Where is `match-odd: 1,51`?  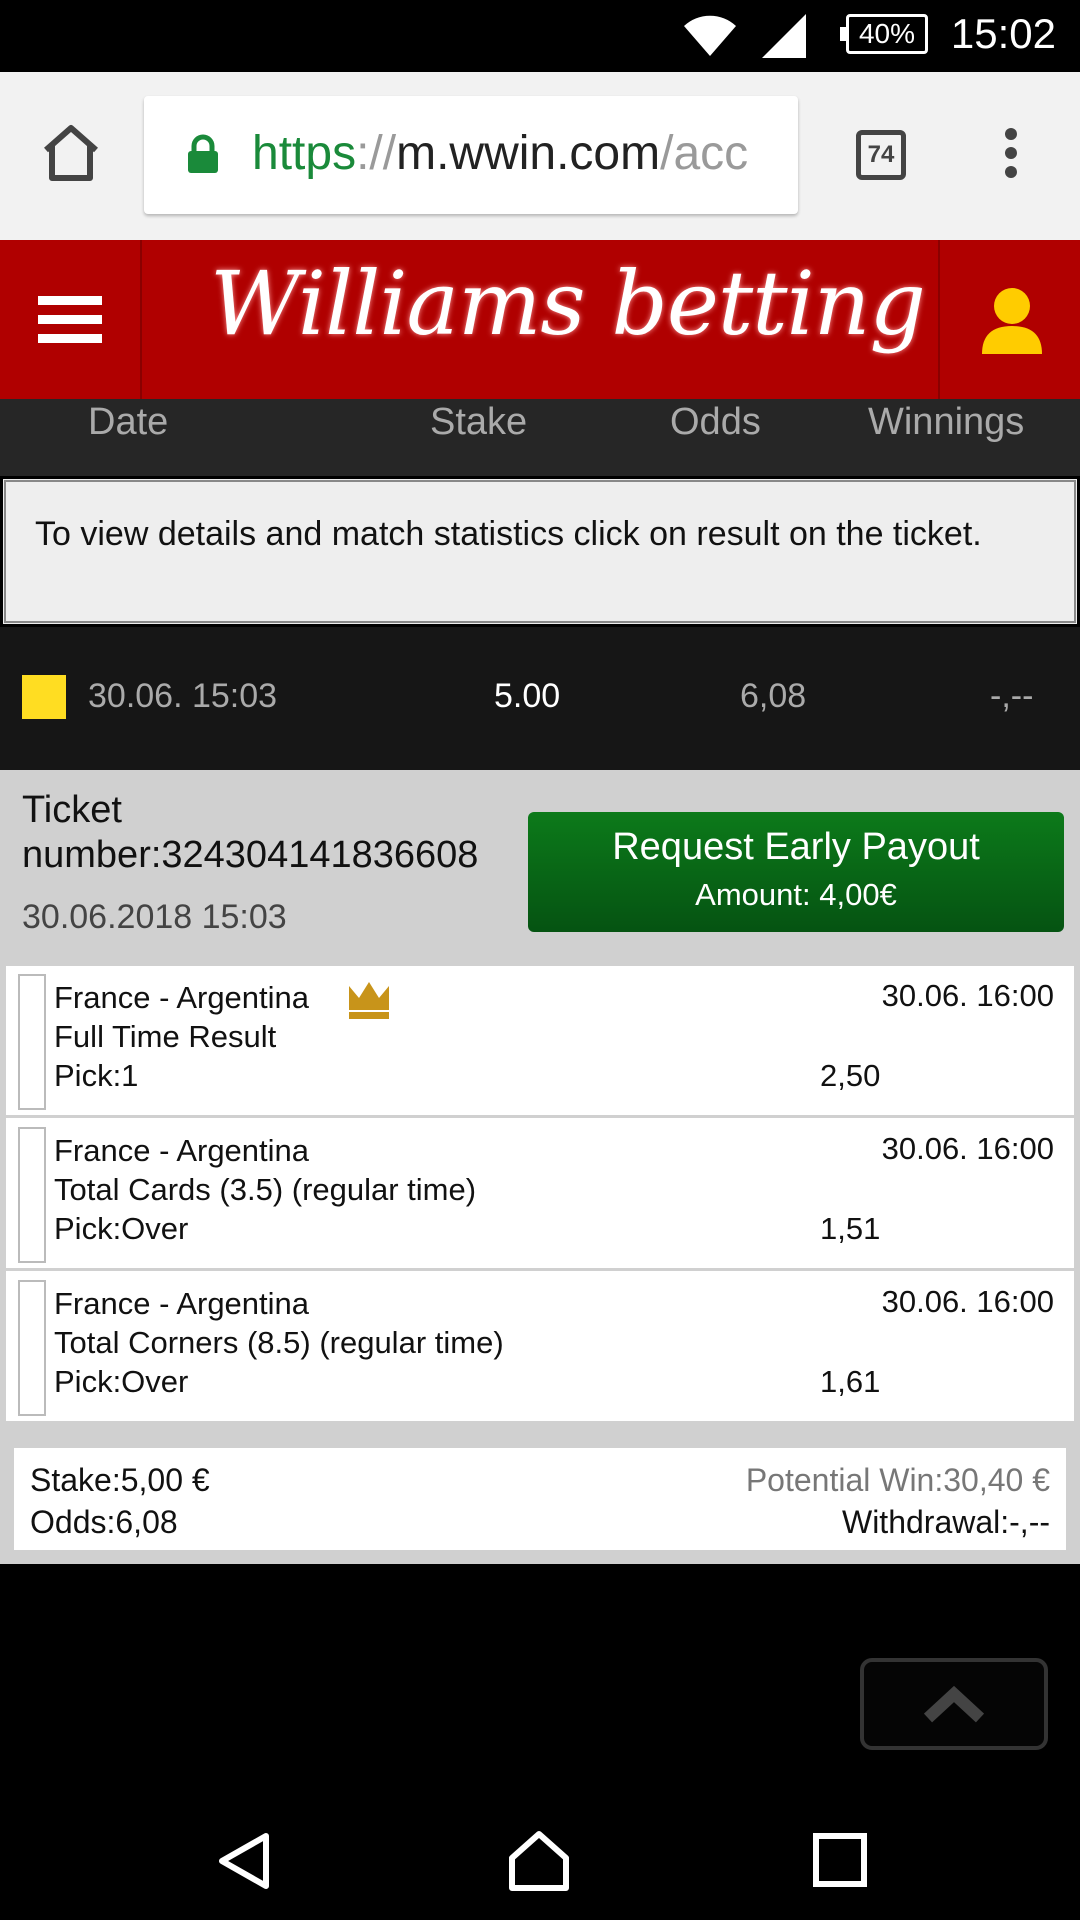
match-odd: 1,51 is located at coordinates (850, 1228).